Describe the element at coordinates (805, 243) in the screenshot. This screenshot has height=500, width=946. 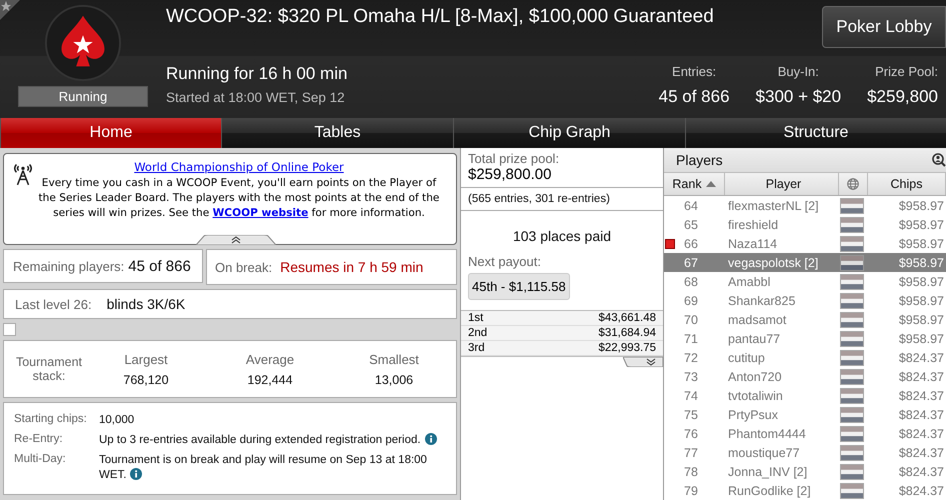
I see `player-row: 66 Naza114 $958.97` at that location.